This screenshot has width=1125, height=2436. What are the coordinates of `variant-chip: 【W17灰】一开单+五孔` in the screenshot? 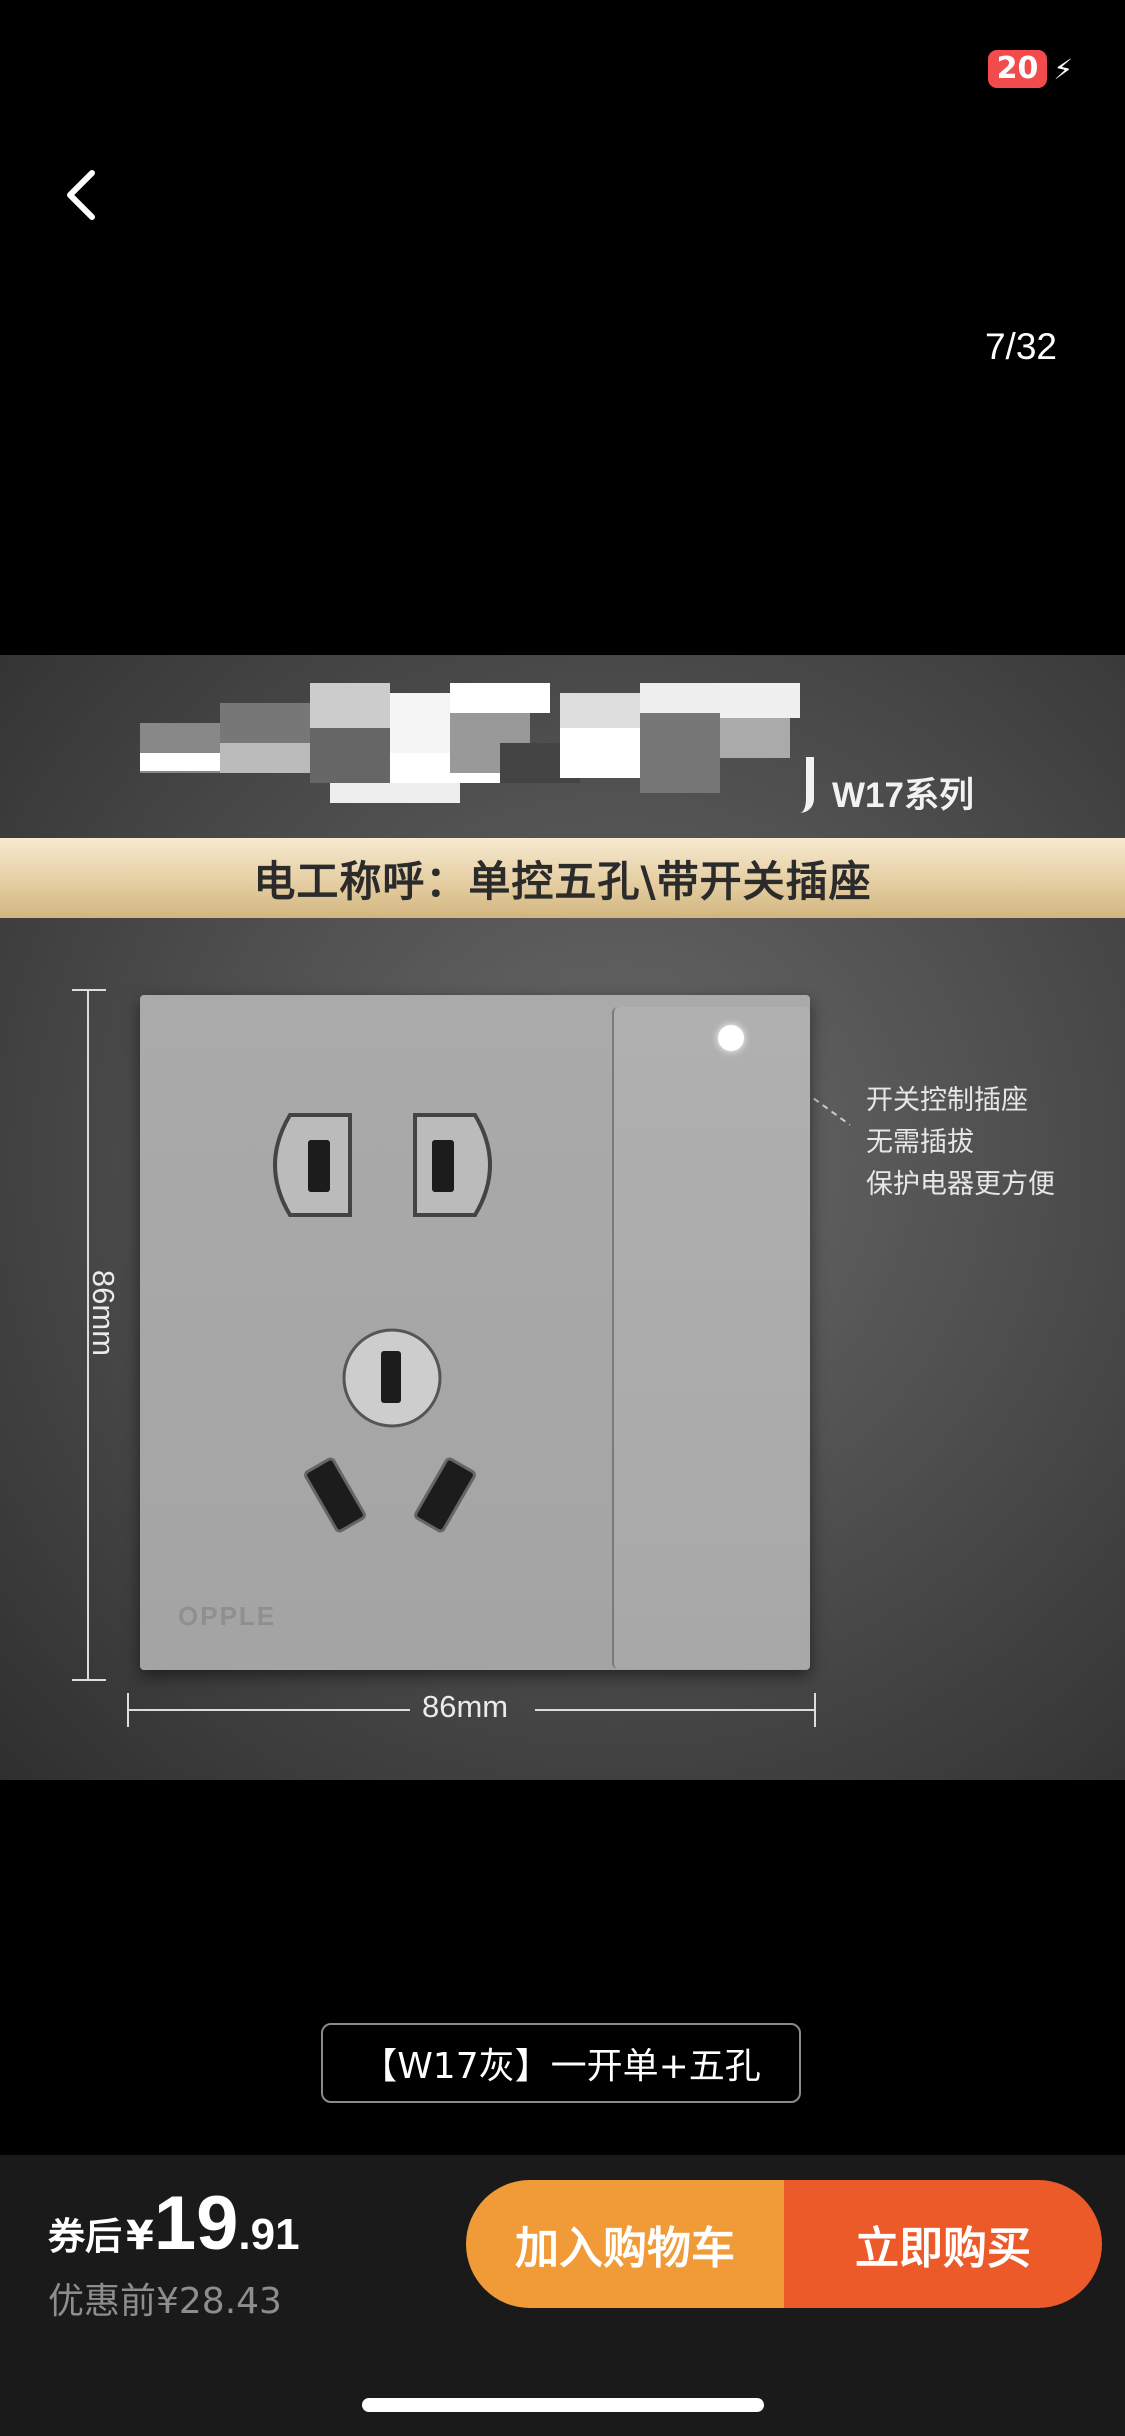 It's located at (561, 2063).